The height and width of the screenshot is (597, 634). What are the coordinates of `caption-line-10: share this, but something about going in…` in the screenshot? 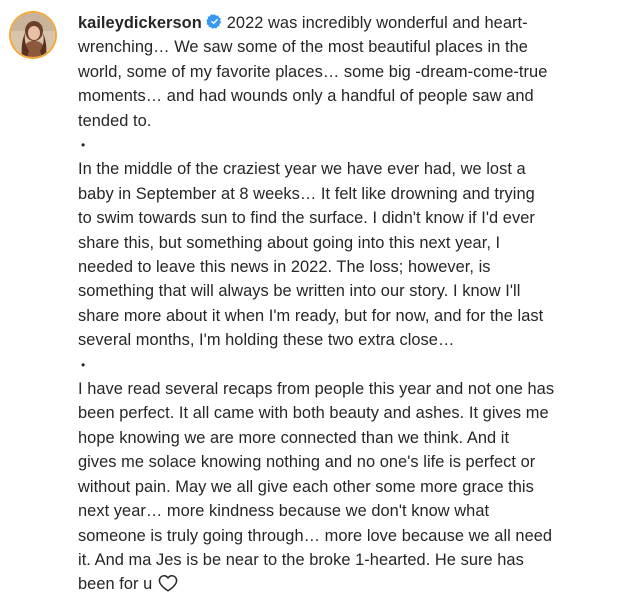 It's located at (289, 242).